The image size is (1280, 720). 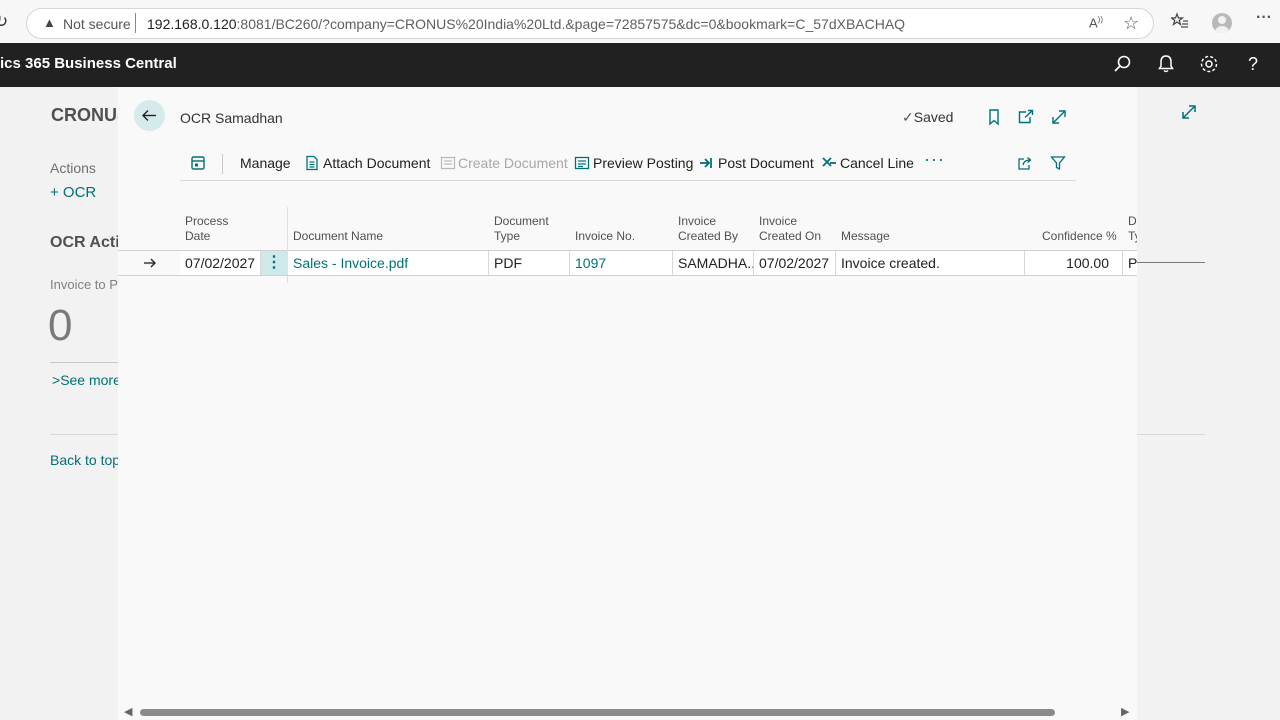 I want to click on column-header-document-name: Document Name, so click(x=338, y=236).